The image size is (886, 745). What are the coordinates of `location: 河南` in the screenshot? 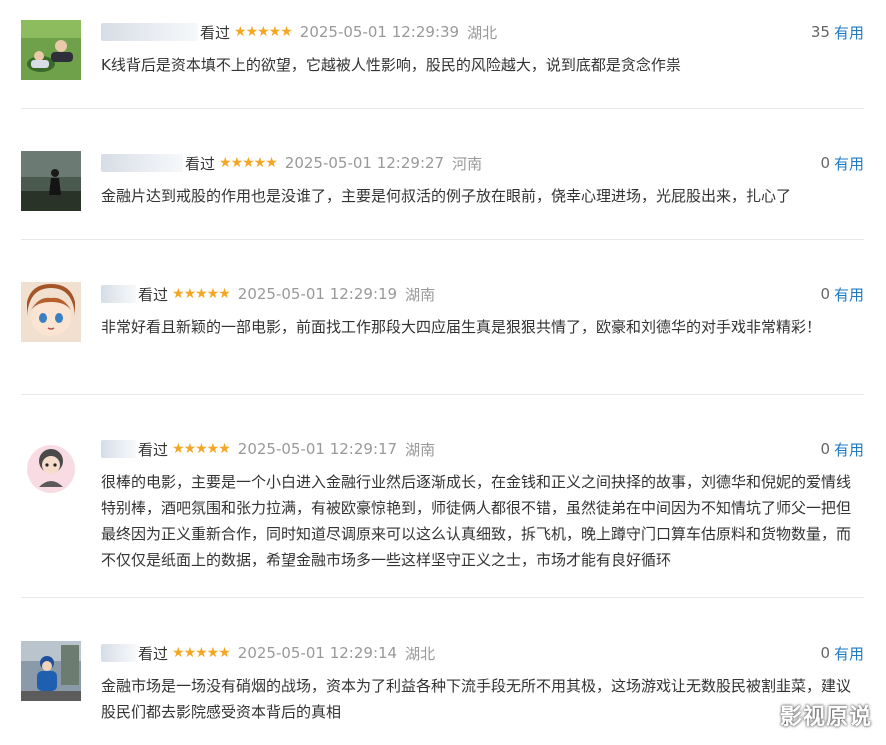 It's located at (467, 163).